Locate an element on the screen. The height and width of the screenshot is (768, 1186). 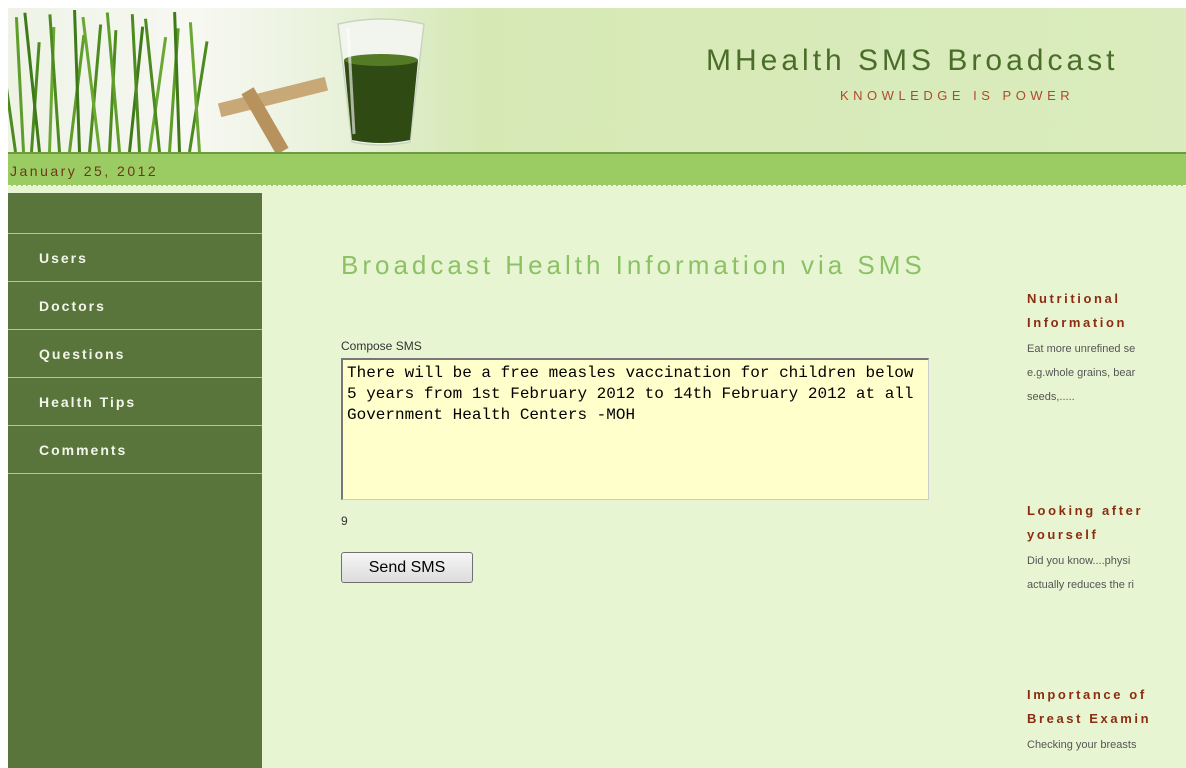
juice-glass-image is located at coordinates (381, 82).